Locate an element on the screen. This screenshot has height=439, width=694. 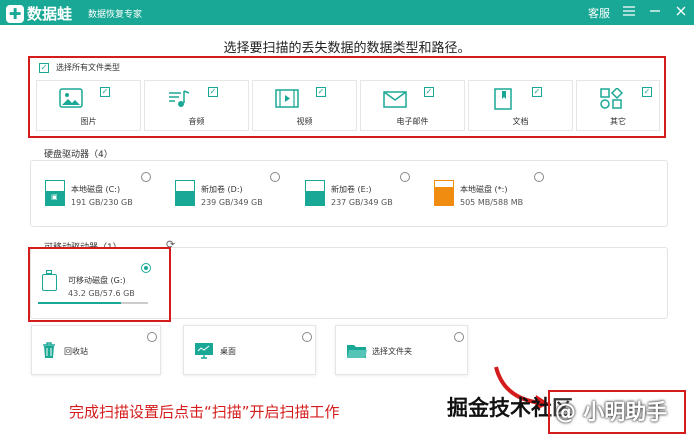
drive-name: 本地磁盘 (C:) is located at coordinates (96, 189).